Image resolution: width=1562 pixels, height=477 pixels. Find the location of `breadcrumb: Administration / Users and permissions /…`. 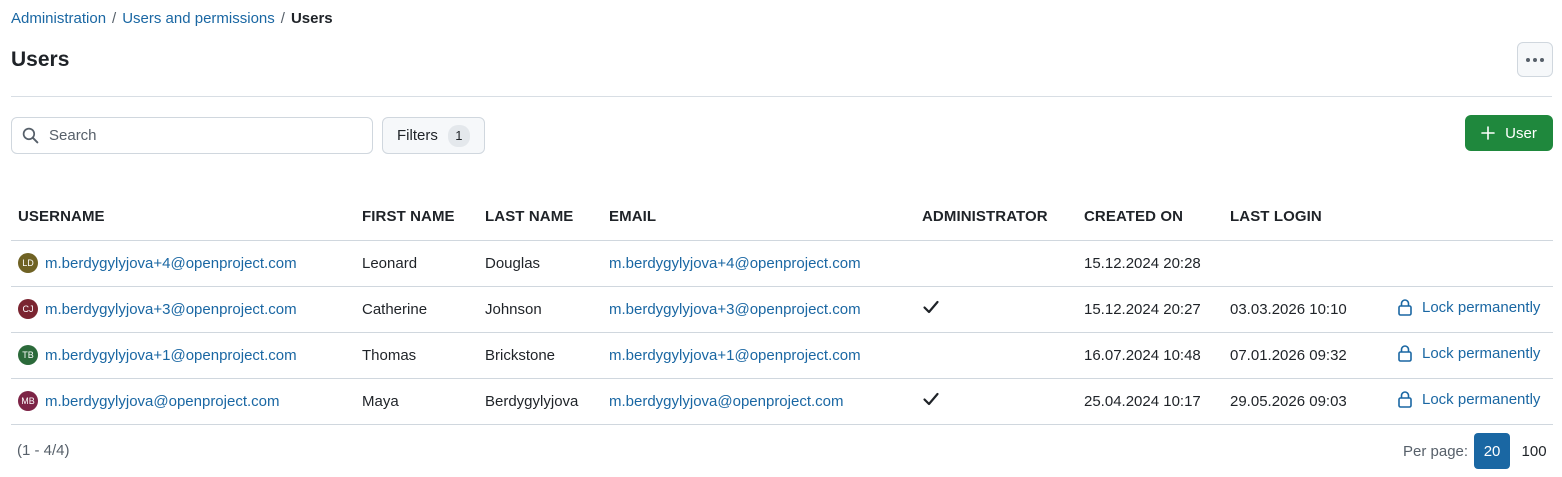

breadcrumb: Administration / Users and permissions /… is located at coordinates (172, 18).